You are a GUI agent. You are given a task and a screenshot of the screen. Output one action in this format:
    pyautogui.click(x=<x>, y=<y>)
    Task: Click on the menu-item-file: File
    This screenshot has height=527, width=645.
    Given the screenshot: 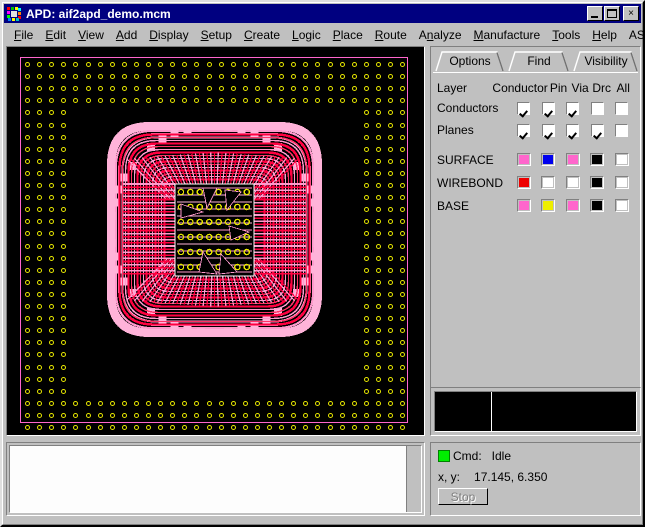 What is the action you would take?
    pyautogui.click(x=23, y=35)
    